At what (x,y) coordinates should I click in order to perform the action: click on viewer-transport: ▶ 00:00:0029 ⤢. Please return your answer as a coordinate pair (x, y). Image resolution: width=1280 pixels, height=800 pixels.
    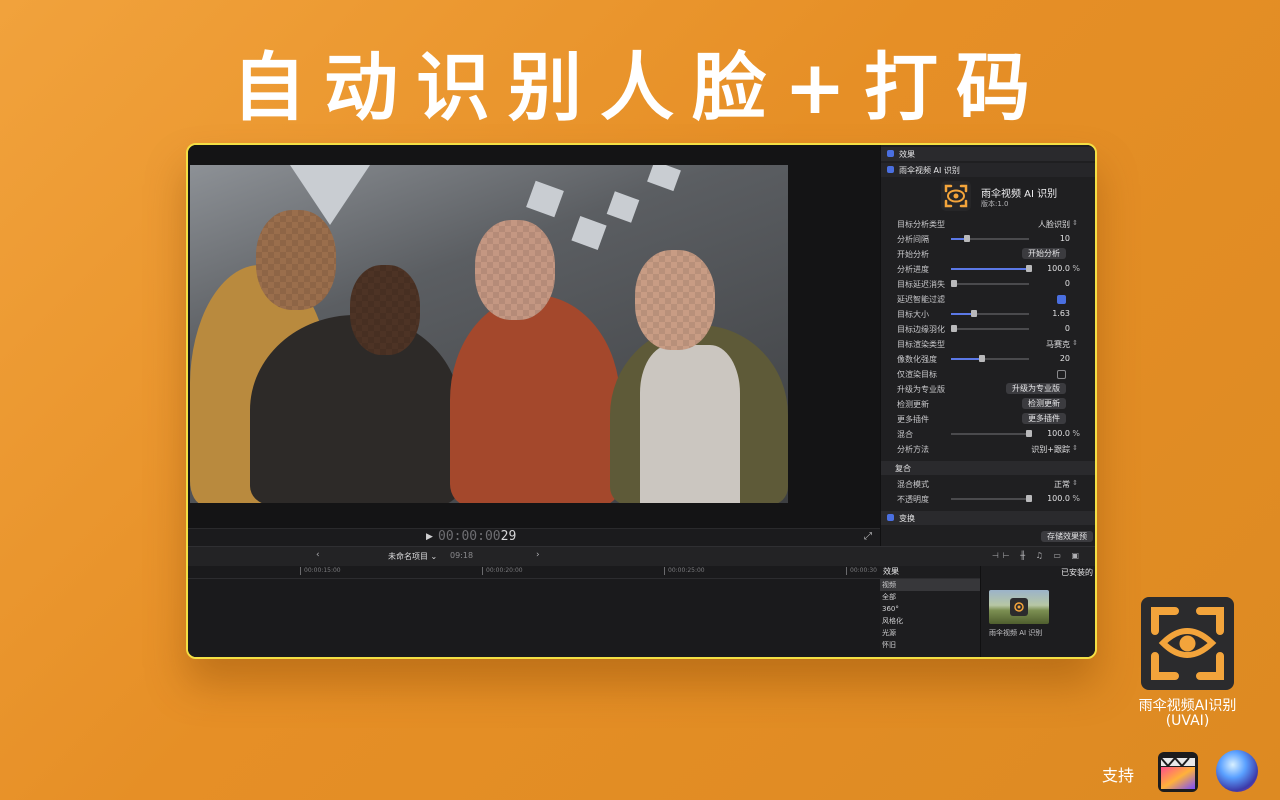
    Looking at the image, I should click on (534, 537).